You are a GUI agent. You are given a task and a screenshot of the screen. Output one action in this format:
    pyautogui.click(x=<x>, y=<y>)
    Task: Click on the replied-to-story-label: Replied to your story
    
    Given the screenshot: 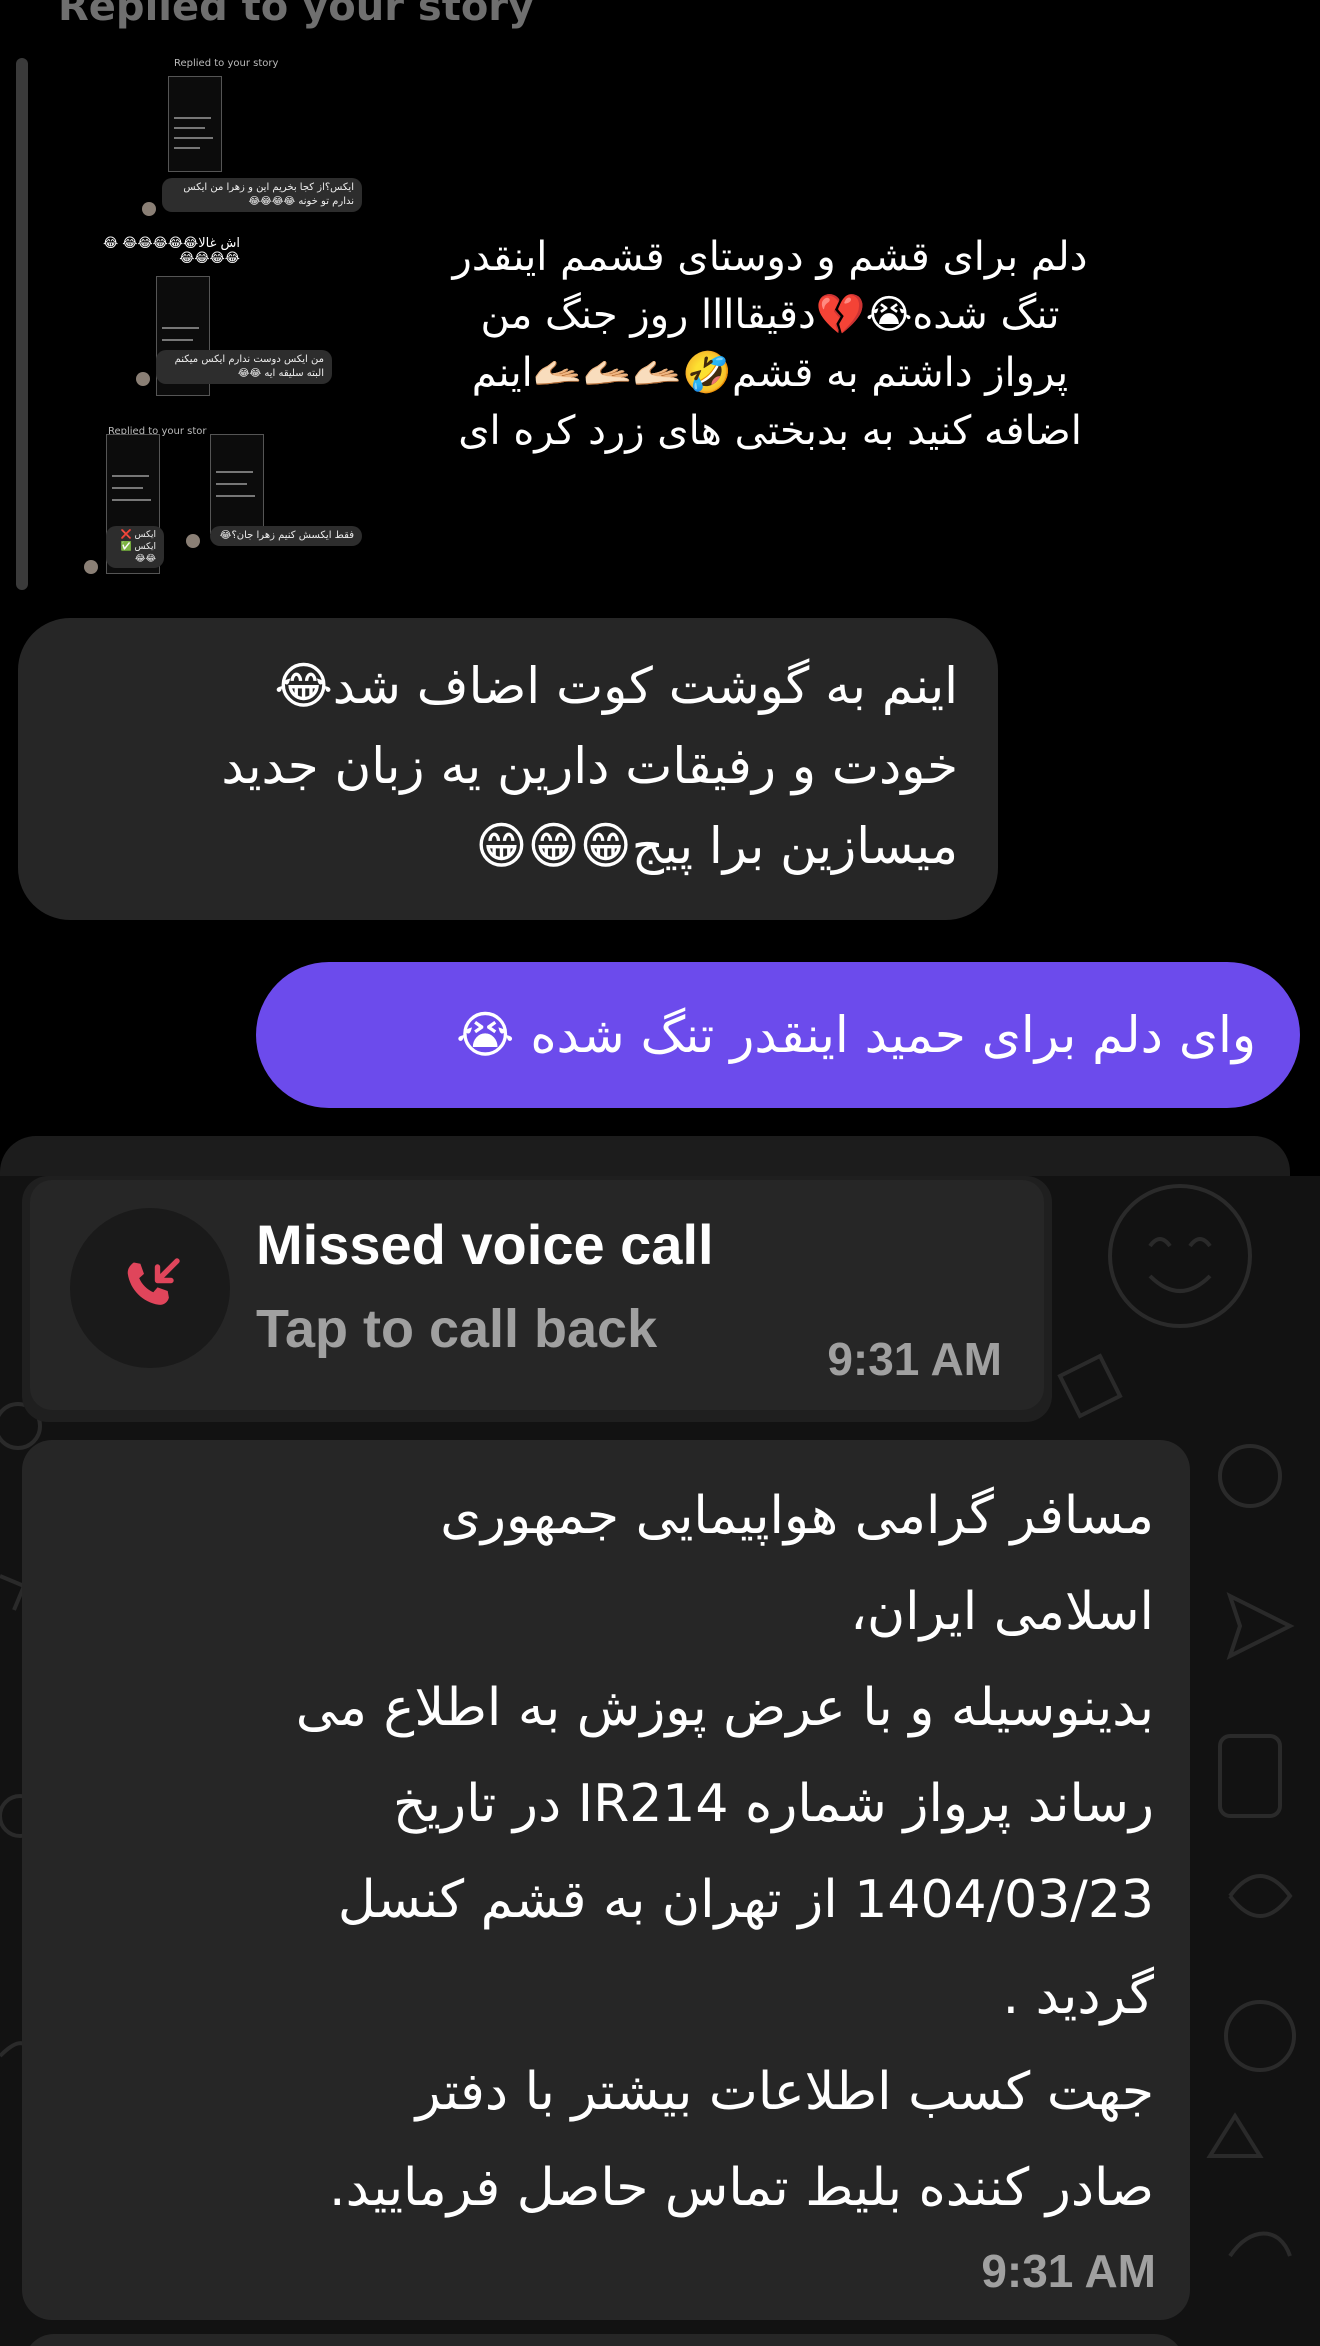 What is the action you would take?
    pyautogui.click(x=296, y=15)
    